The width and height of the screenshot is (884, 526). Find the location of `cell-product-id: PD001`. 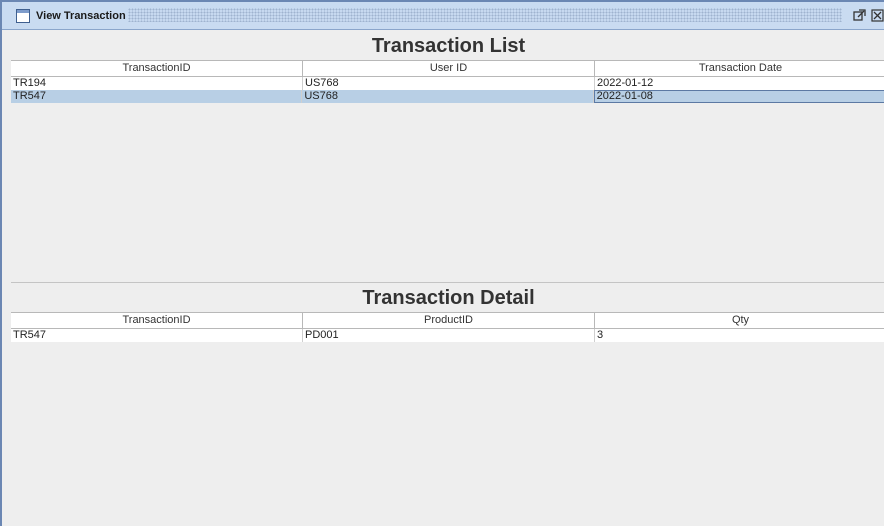

cell-product-id: PD001 is located at coordinates (449, 335).